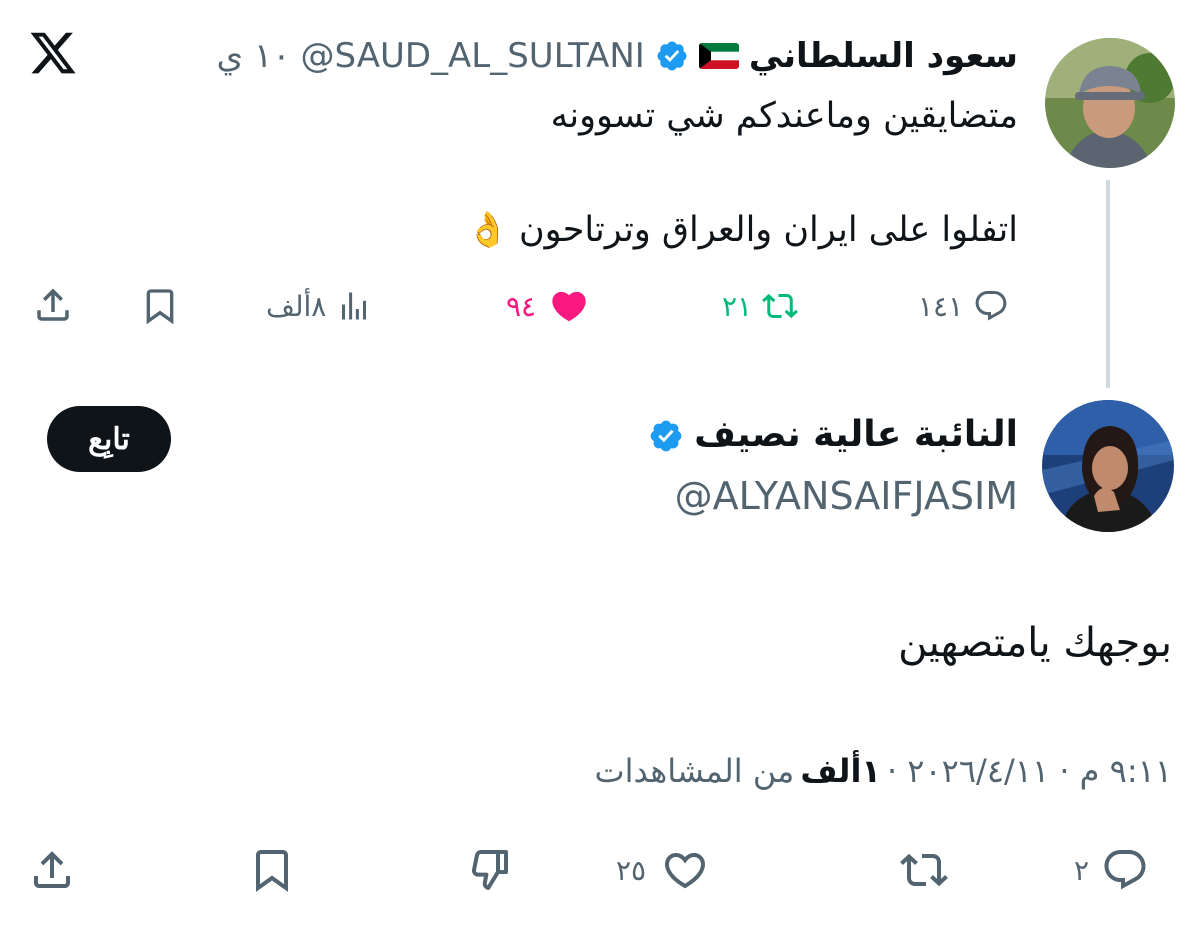 The width and height of the screenshot is (1200, 929). What do you see at coordinates (784, 116) in the screenshot?
I see `quoted-tweet-text-line1: متضايقين وماعندكم شي تسوونه` at bounding box center [784, 116].